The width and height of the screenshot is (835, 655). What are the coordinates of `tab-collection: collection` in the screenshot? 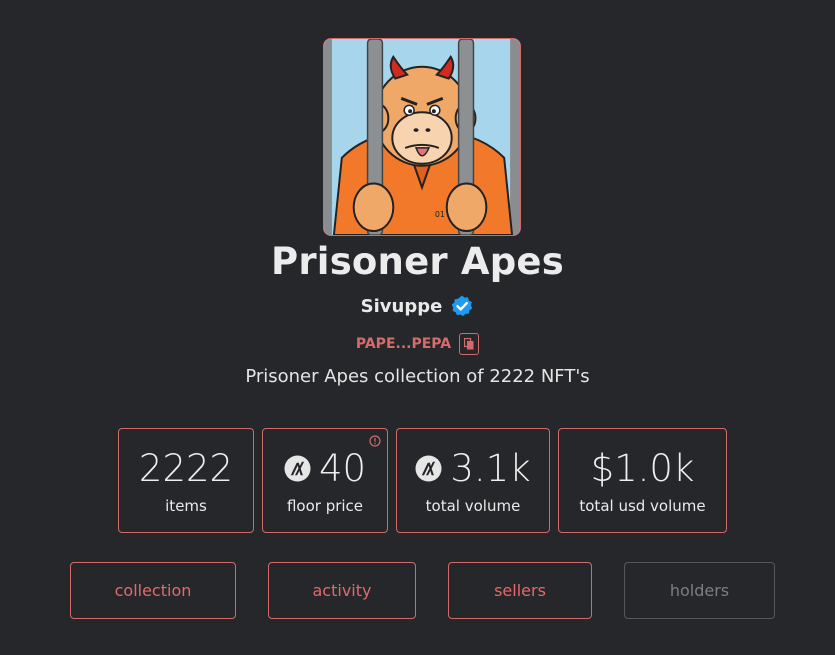 It's located at (153, 590).